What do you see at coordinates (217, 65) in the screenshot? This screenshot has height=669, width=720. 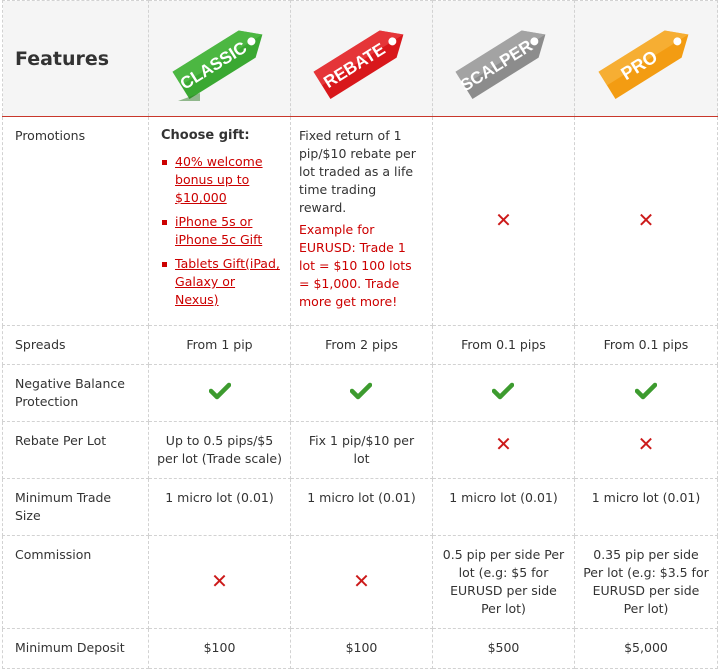 I see `classic-ribbon-icon: CLASSIC` at bounding box center [217, 65].